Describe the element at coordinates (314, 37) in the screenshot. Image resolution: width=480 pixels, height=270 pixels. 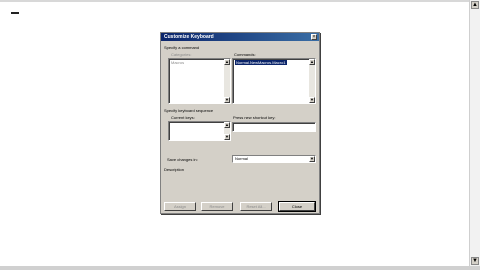
I see `close-icon: ×` at that location.